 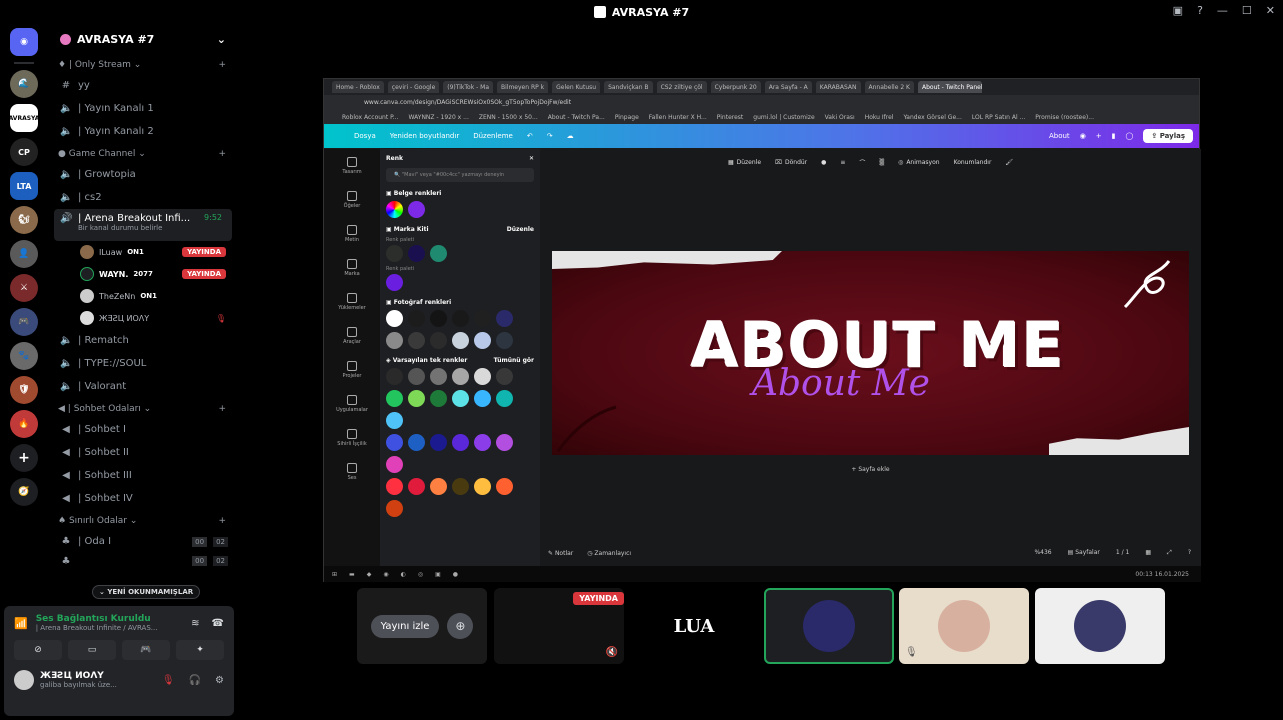 I want to click on category-sohbet: ◀ | Sohbet Odaları ⌄ +, so click(x=143, y=409).